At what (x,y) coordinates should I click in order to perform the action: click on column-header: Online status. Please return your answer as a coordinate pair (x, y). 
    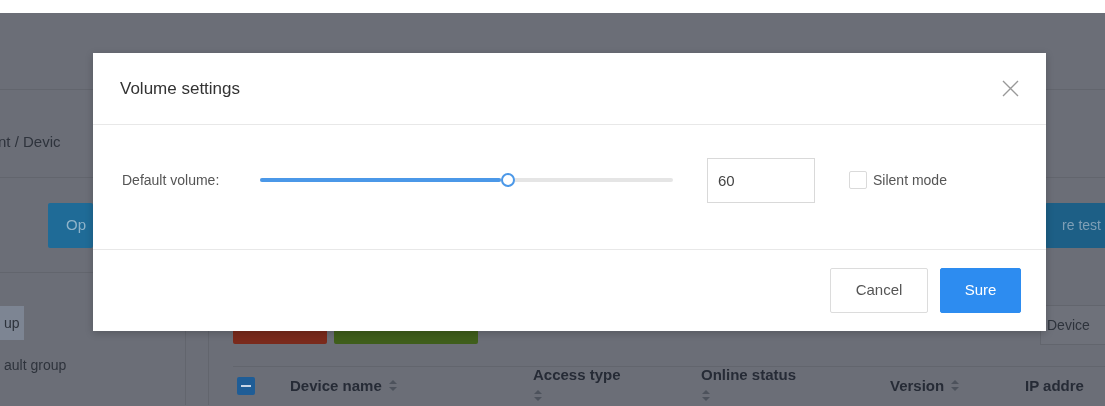
    Looking at the image, I should click on (749, 375).